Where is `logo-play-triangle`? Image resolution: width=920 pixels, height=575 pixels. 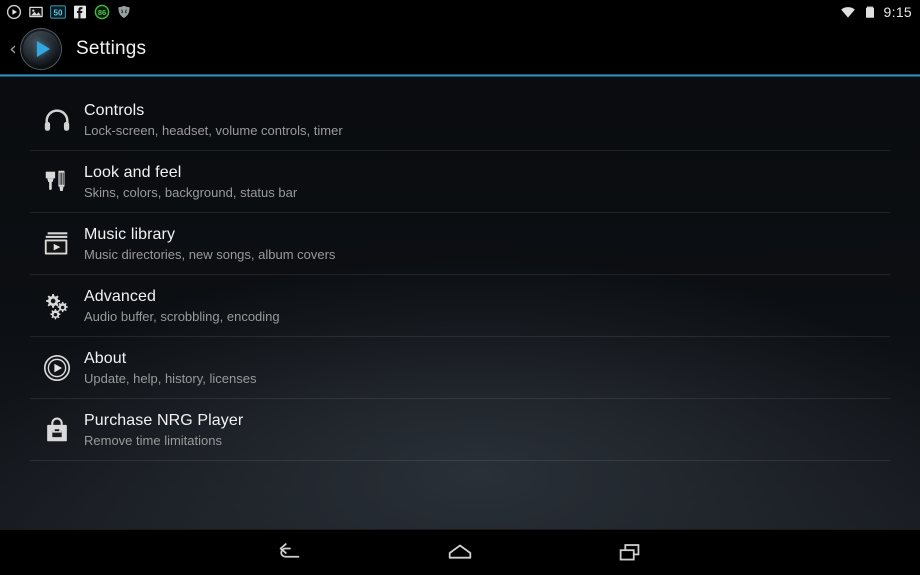 logo-play-triangle is located at coordinates (43, 49).